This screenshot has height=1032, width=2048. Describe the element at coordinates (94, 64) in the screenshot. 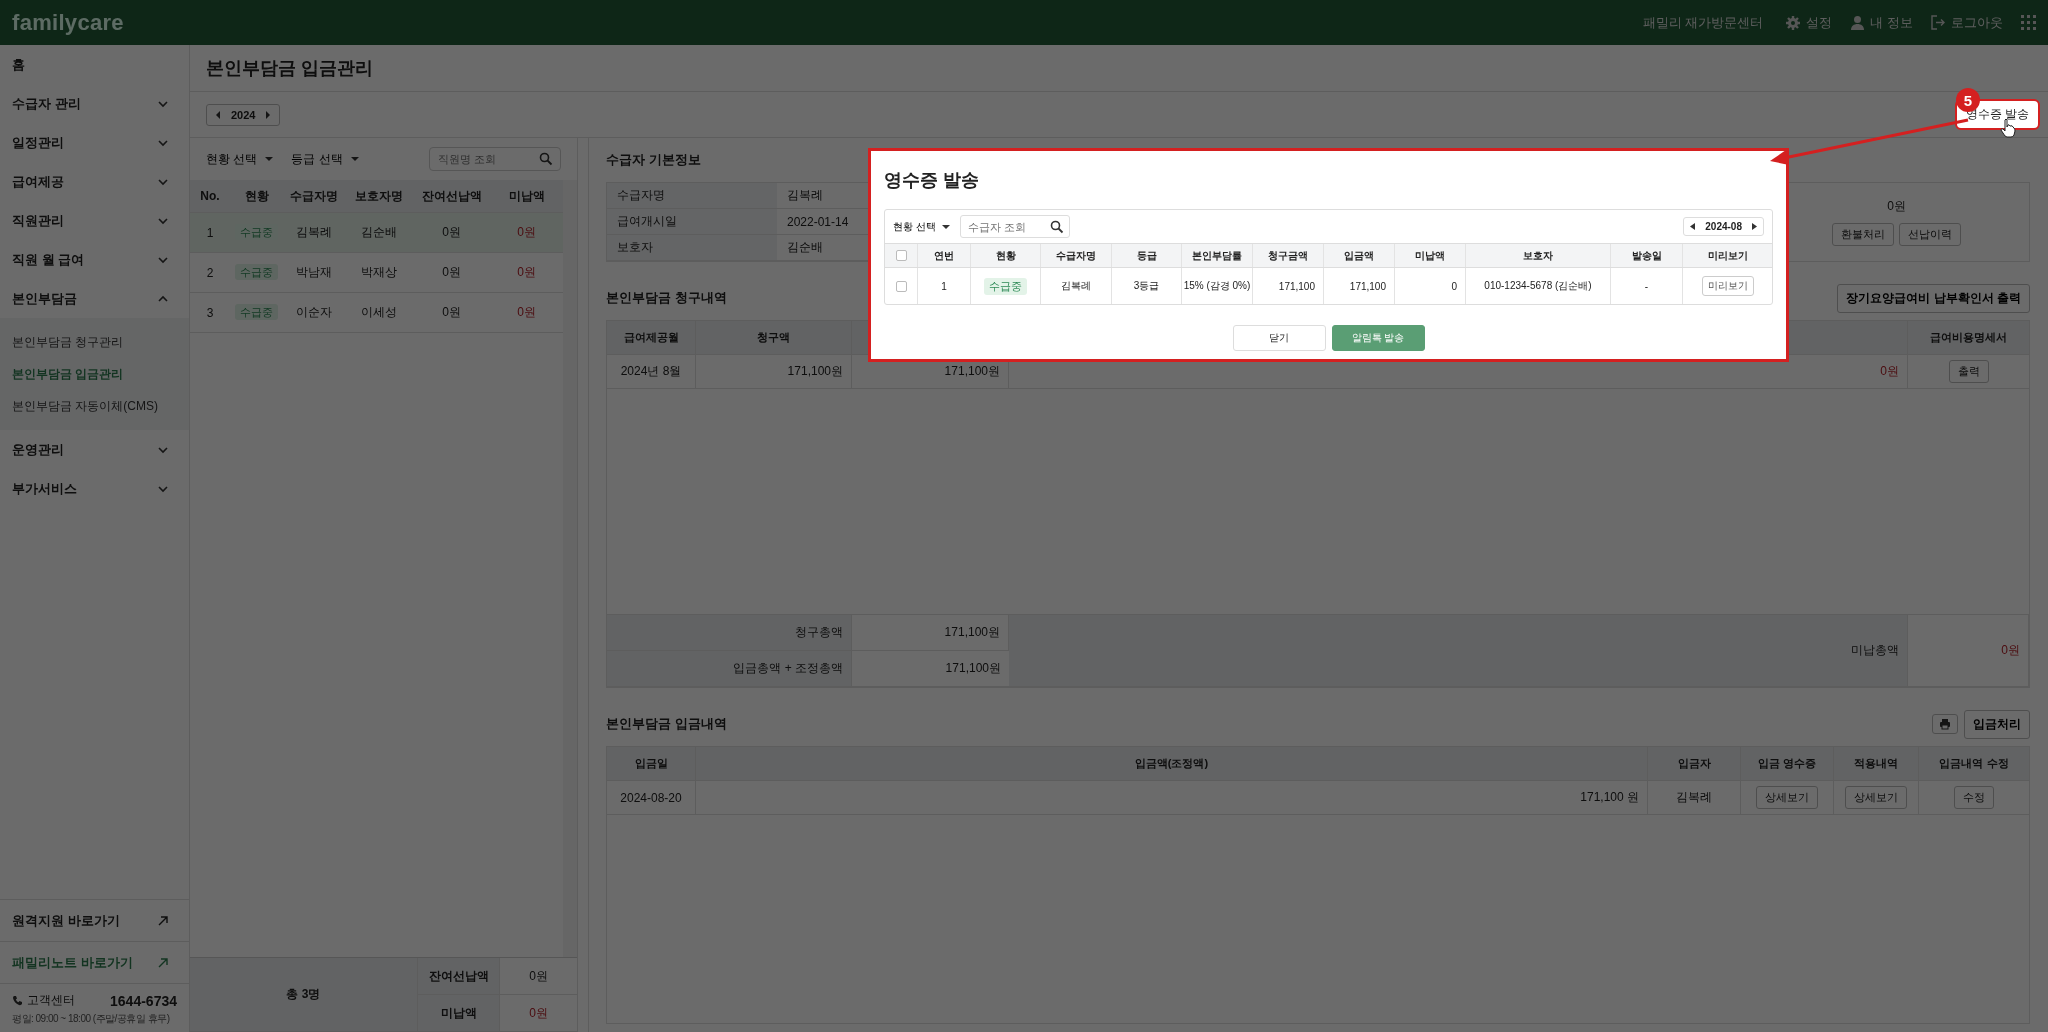

I see `menu-item: 홈` at that location.